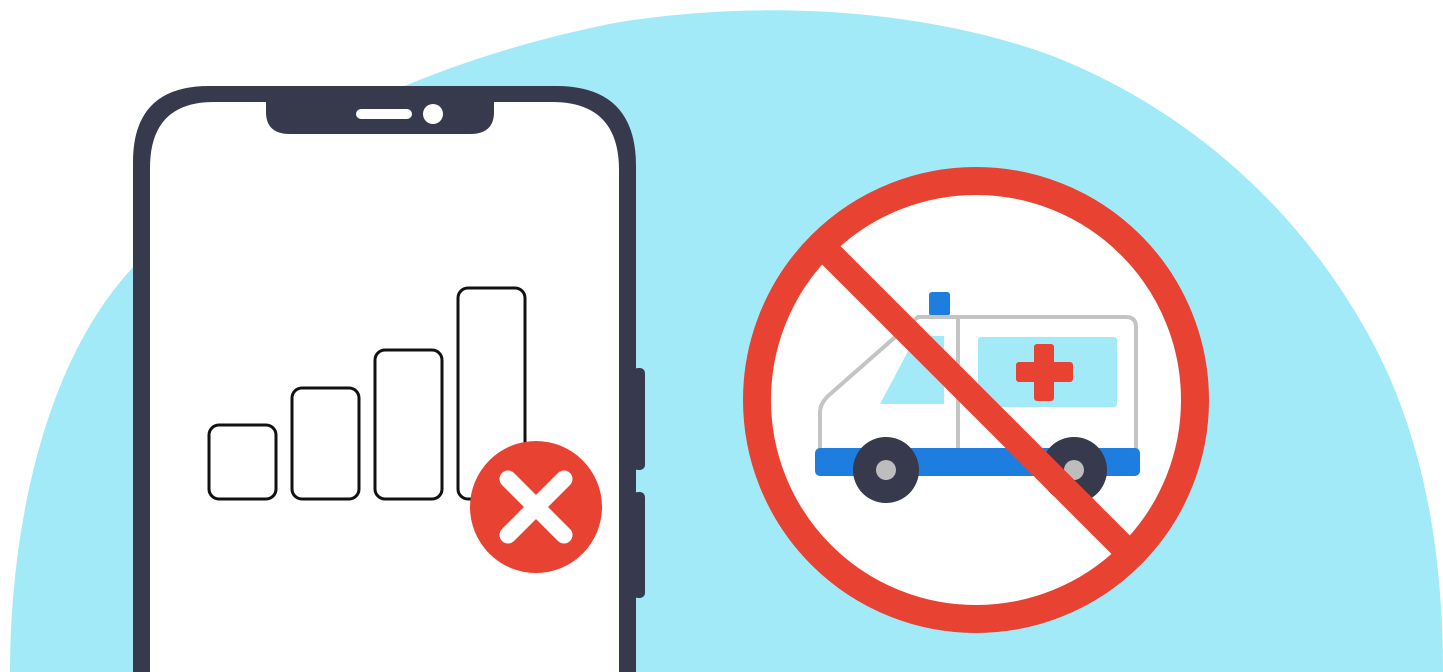 This screenshot has width=1443, height=672. Describe the element at coordinates (939, 304) in the screenshot. I see `siren` at that location.